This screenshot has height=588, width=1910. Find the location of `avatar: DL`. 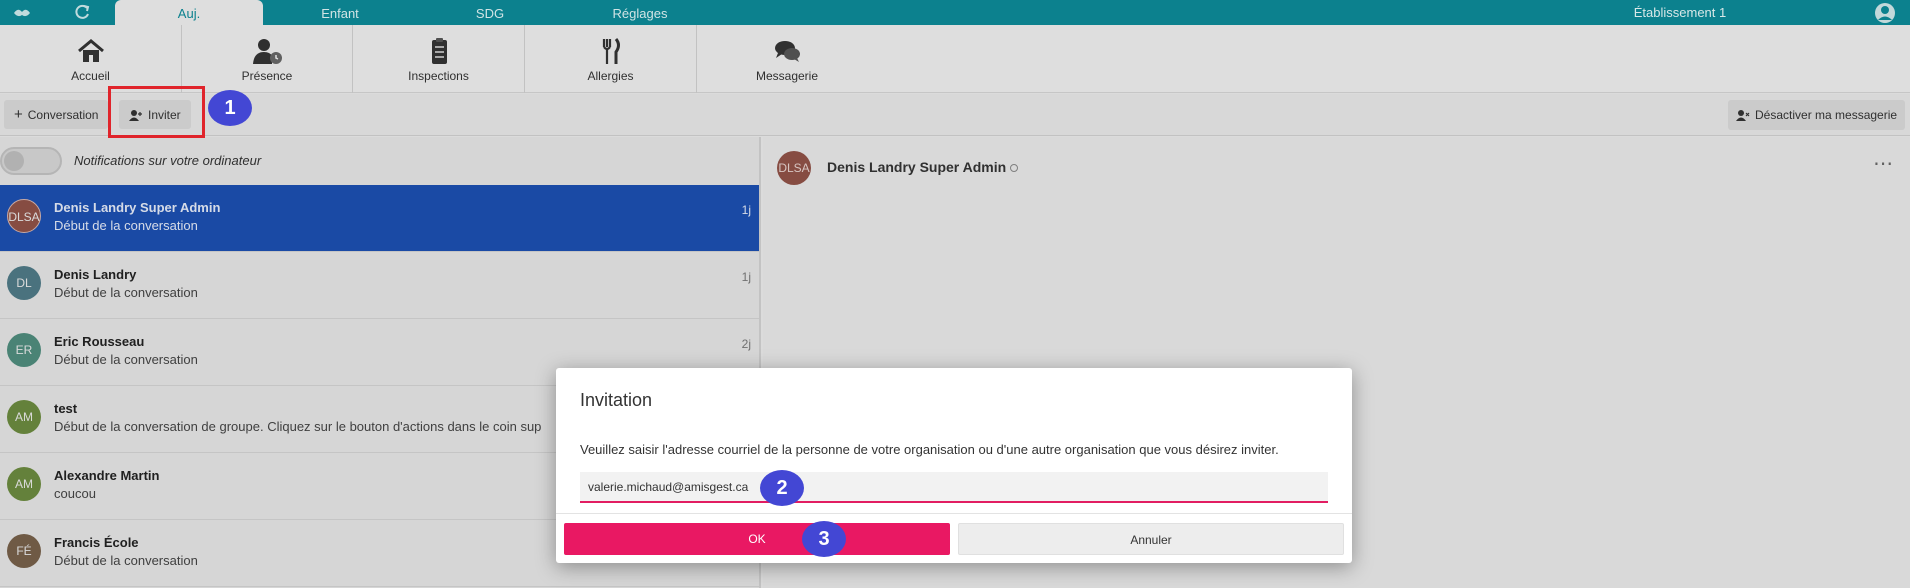

avatar: DL is located at coordinates (24, 283).